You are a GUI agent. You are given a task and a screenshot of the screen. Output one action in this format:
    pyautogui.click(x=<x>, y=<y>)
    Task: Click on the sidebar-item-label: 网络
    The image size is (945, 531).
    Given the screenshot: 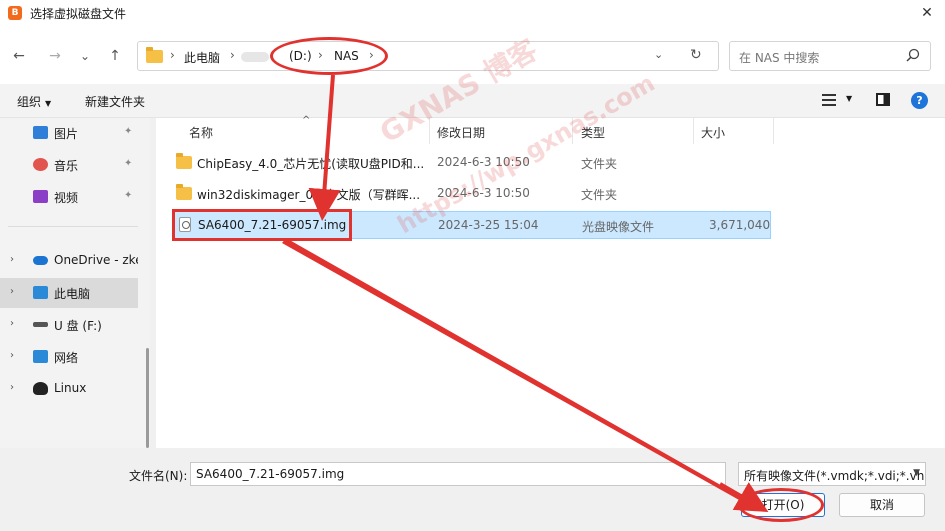 What is the action you would take?
    pyautogui.click(x=66, y=358)
    